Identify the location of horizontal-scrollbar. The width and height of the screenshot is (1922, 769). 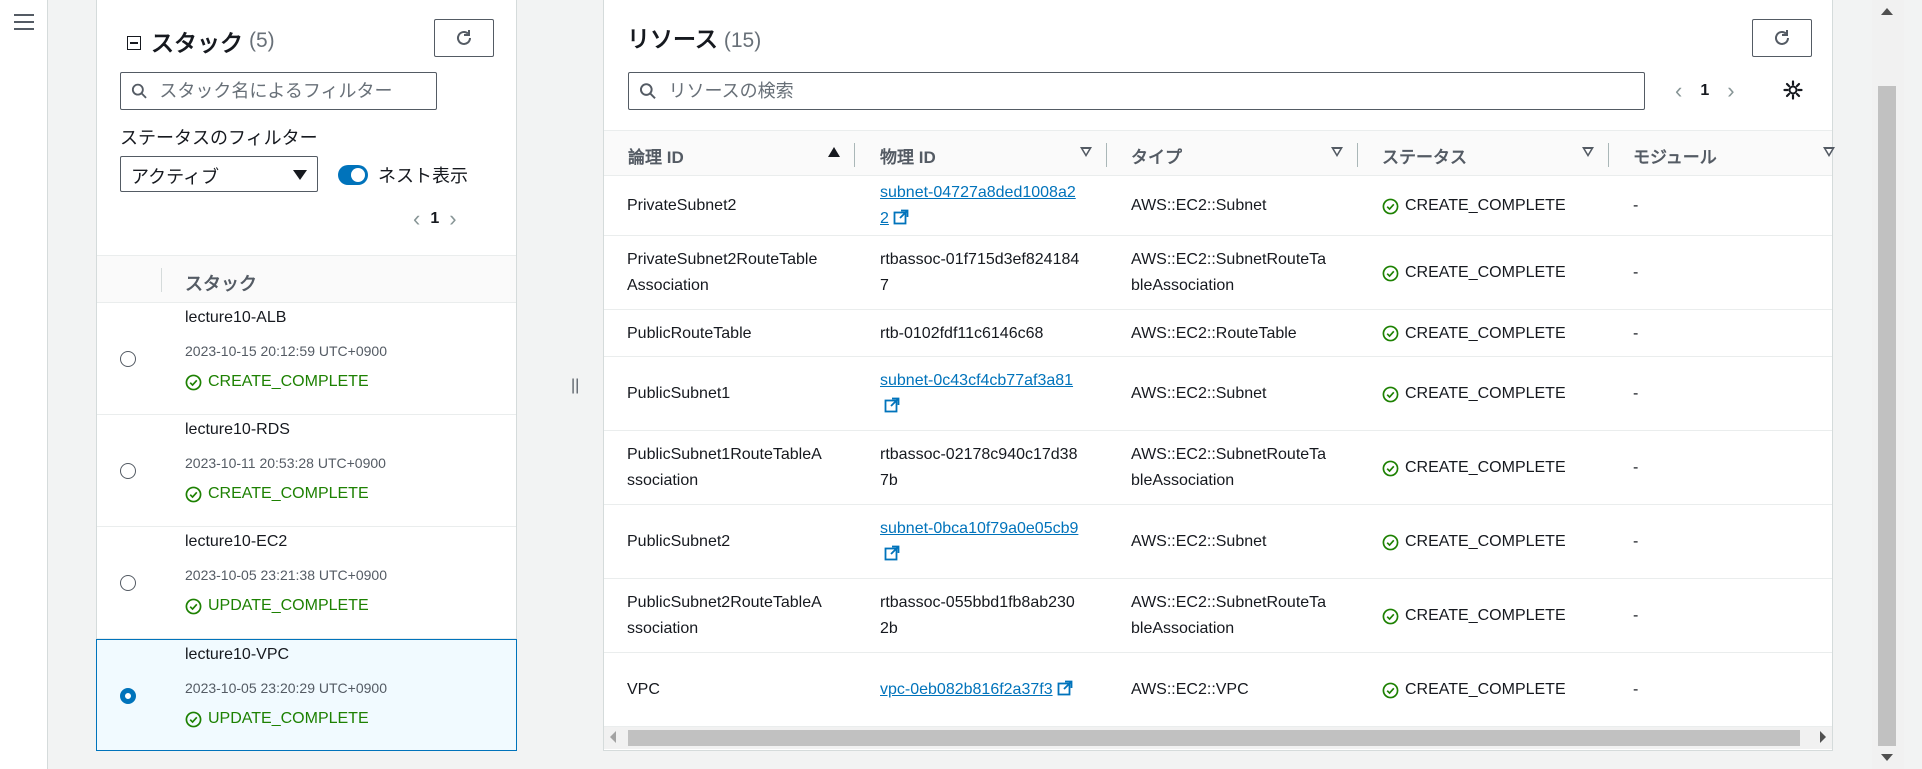
(1218, 738).